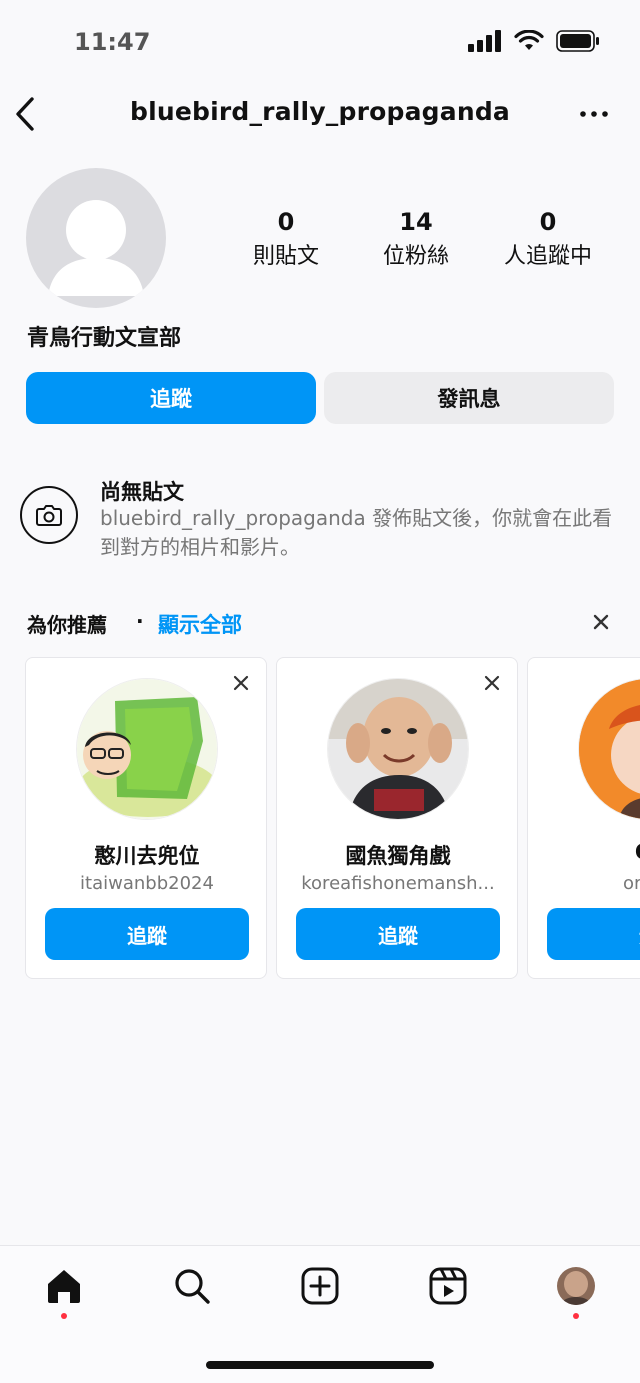 The image size is (640, 1383). What do you see at coordinates (67, 625) in the screenshot?
I see `suggestions-title: 為你推薦` at bounding box center [67, 625].